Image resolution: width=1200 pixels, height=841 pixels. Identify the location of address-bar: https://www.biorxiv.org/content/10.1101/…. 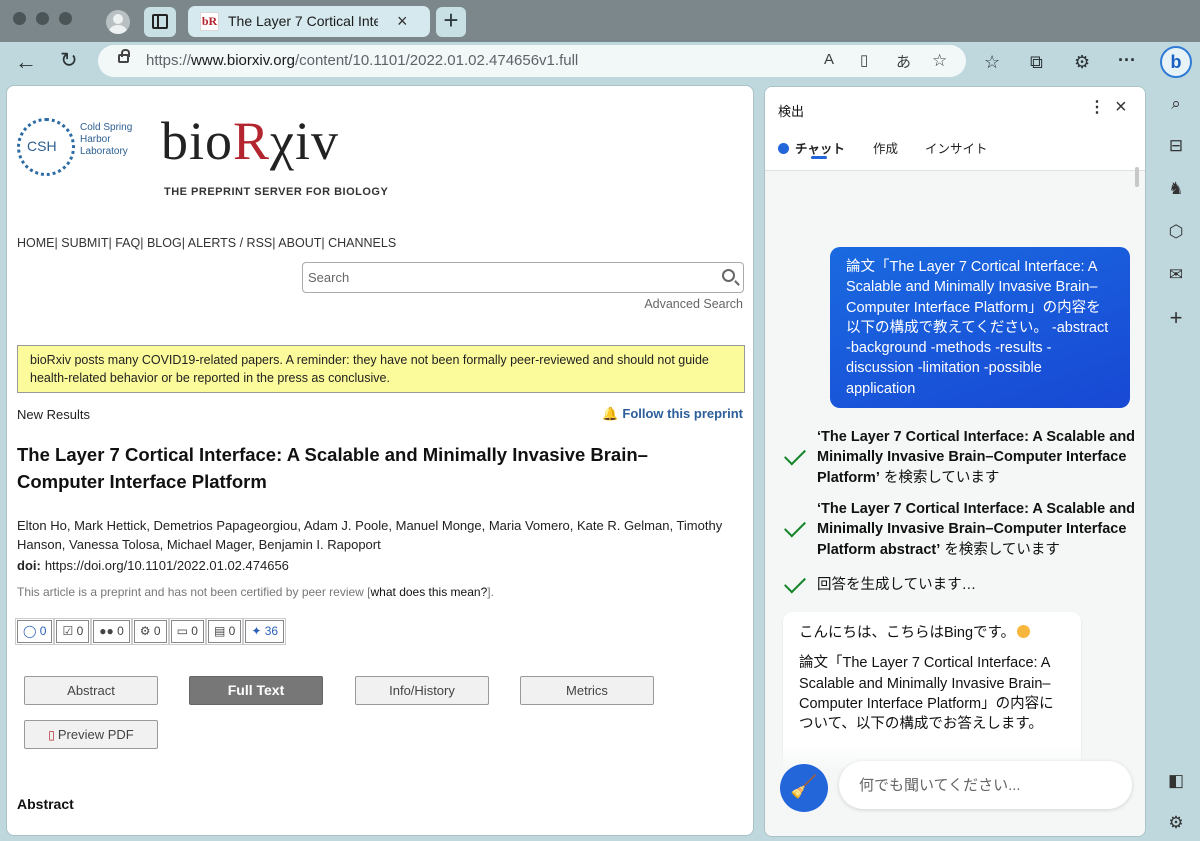
(532, 61).